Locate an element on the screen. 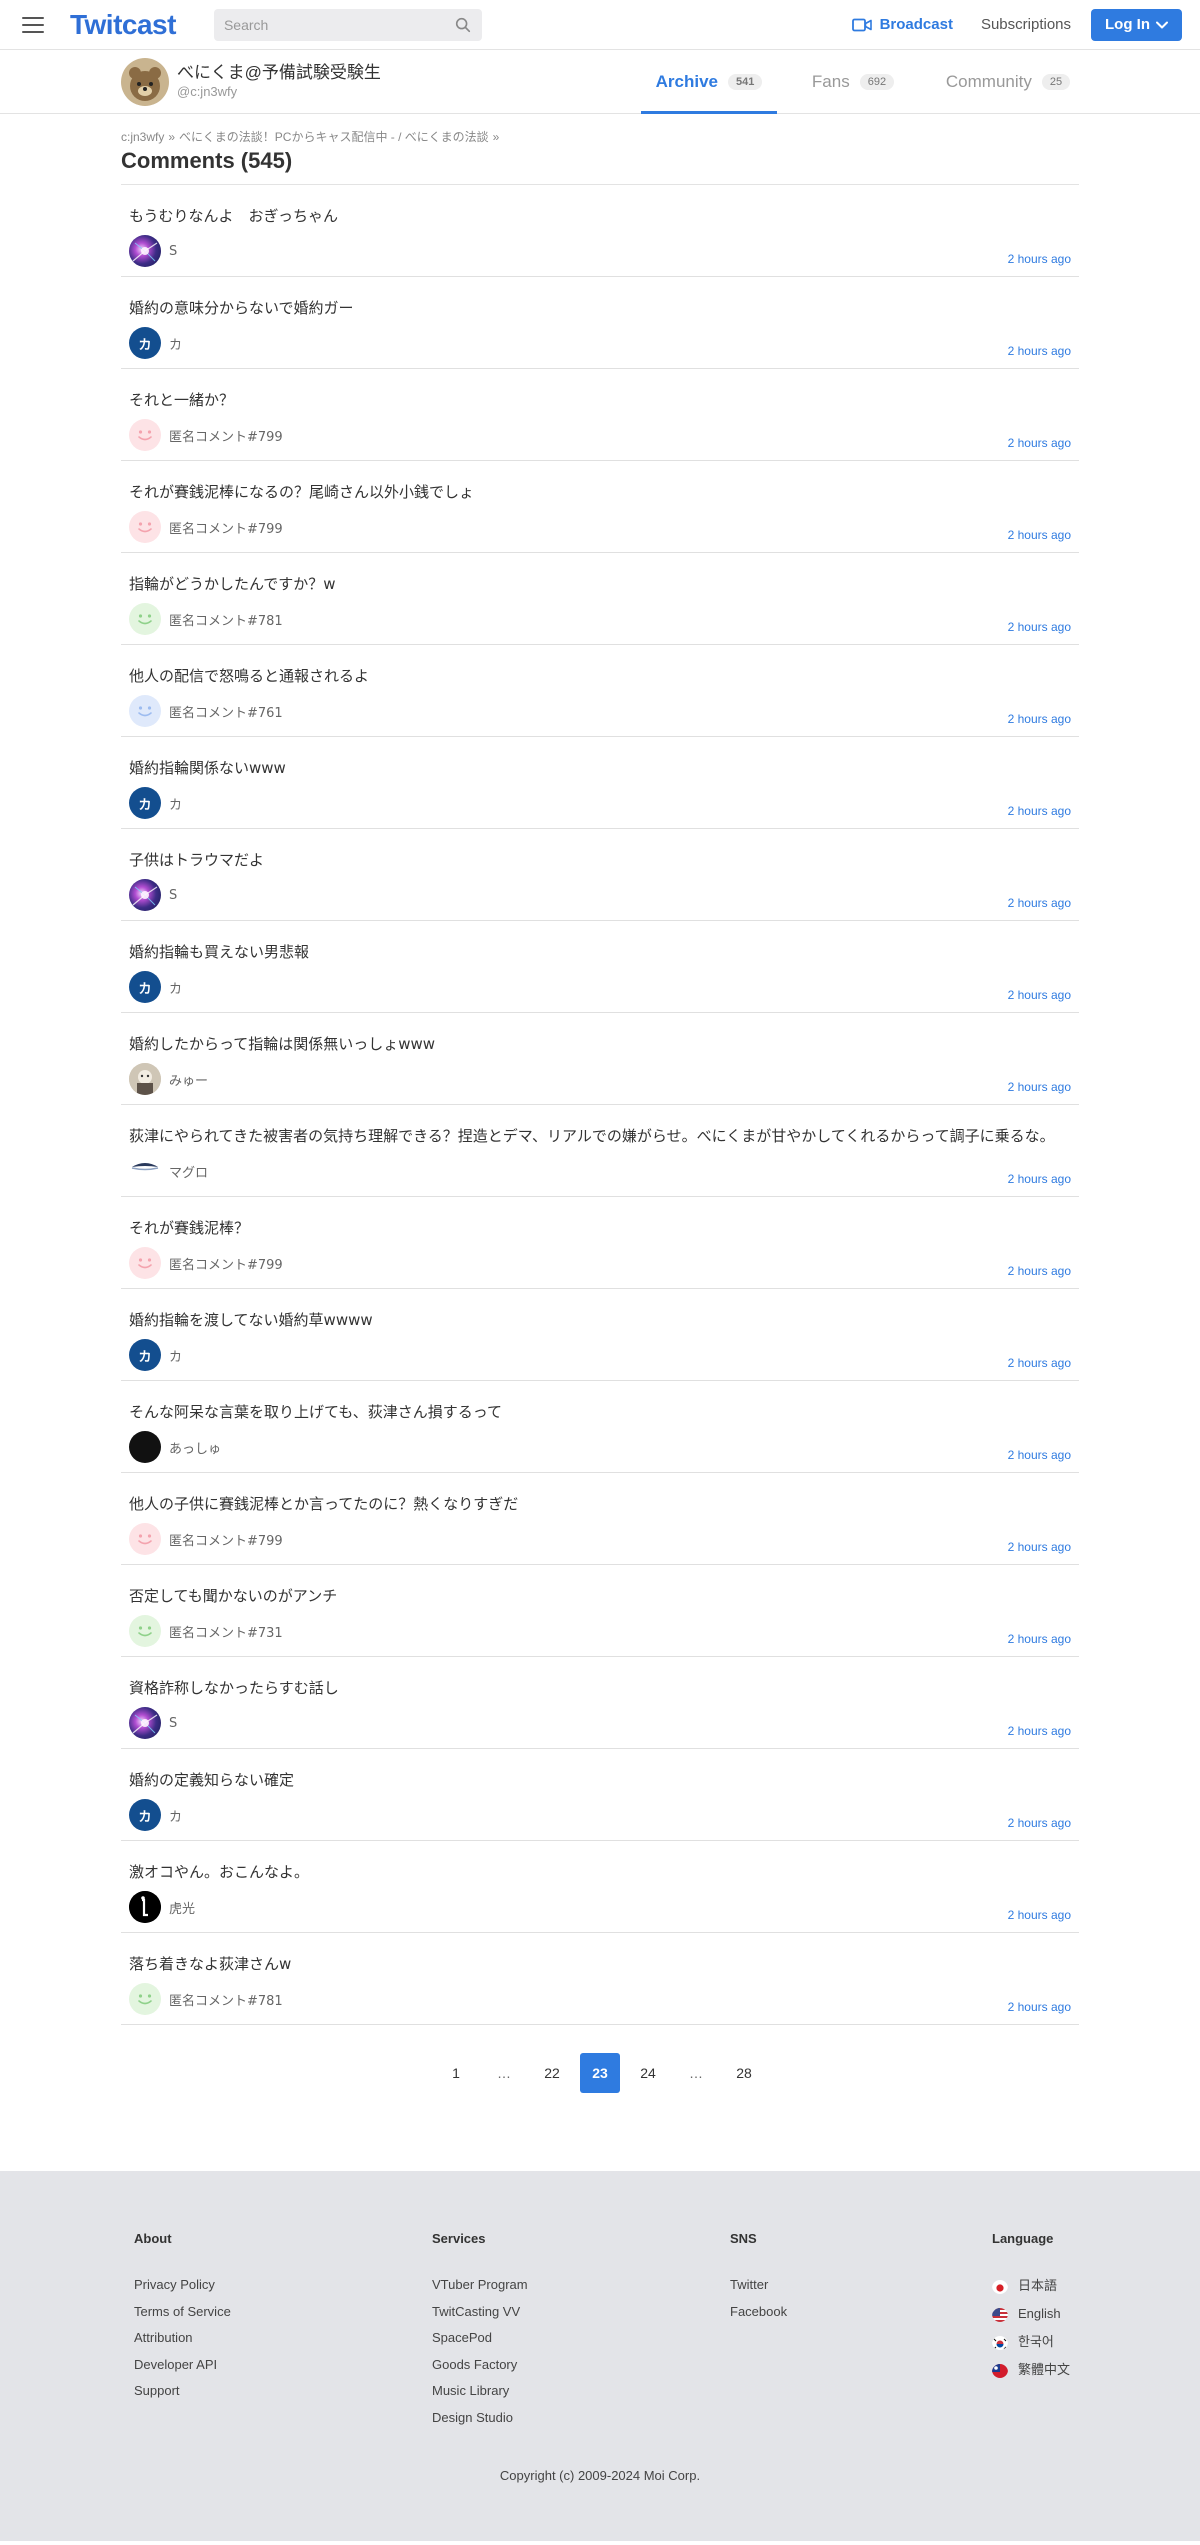 This screenshot has height=2545, width=1200. search-box is located at coordinates (347, 24).